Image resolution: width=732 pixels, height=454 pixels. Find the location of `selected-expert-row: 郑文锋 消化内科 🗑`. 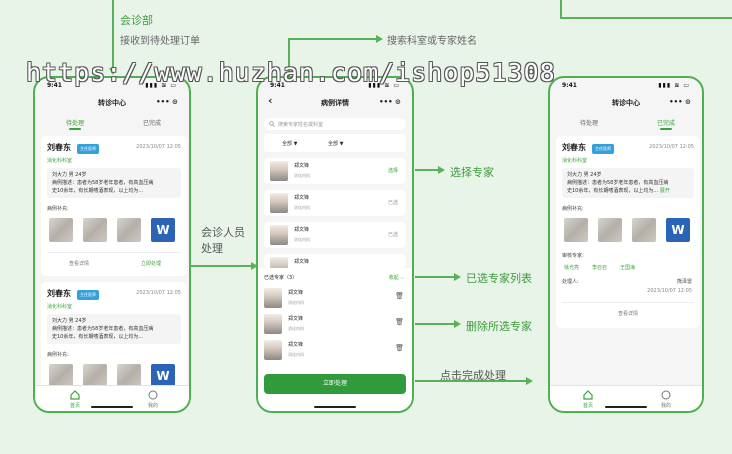

selected-expert-row: 郑文锋 消化内科 🗑 is located at coordinates (335, 350).